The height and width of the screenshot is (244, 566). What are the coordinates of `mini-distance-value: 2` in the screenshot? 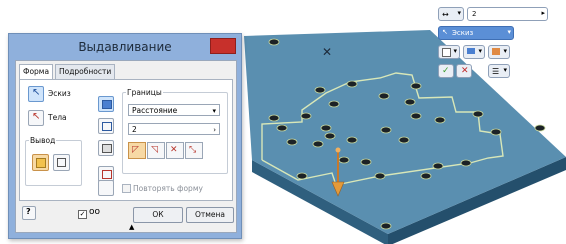 It's located at (474, 14).